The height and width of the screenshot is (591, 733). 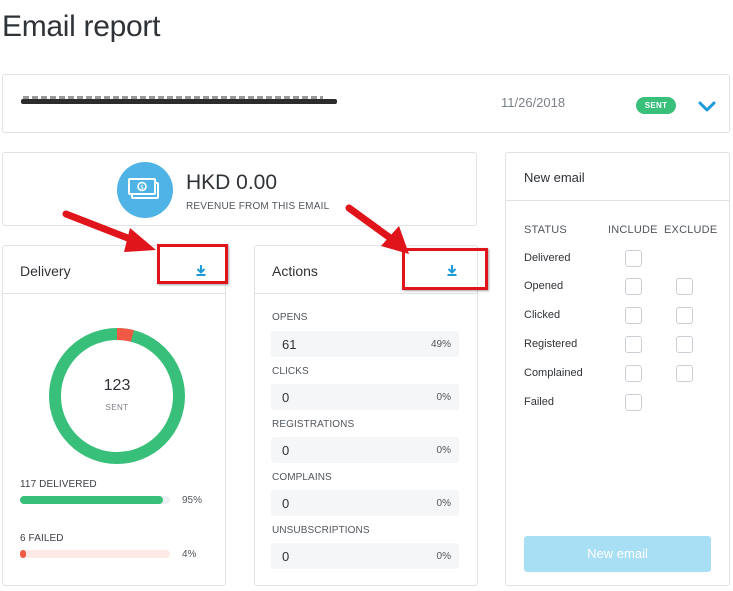 I want to click on delivered-percent: 95%, so click(x=192, y=500).